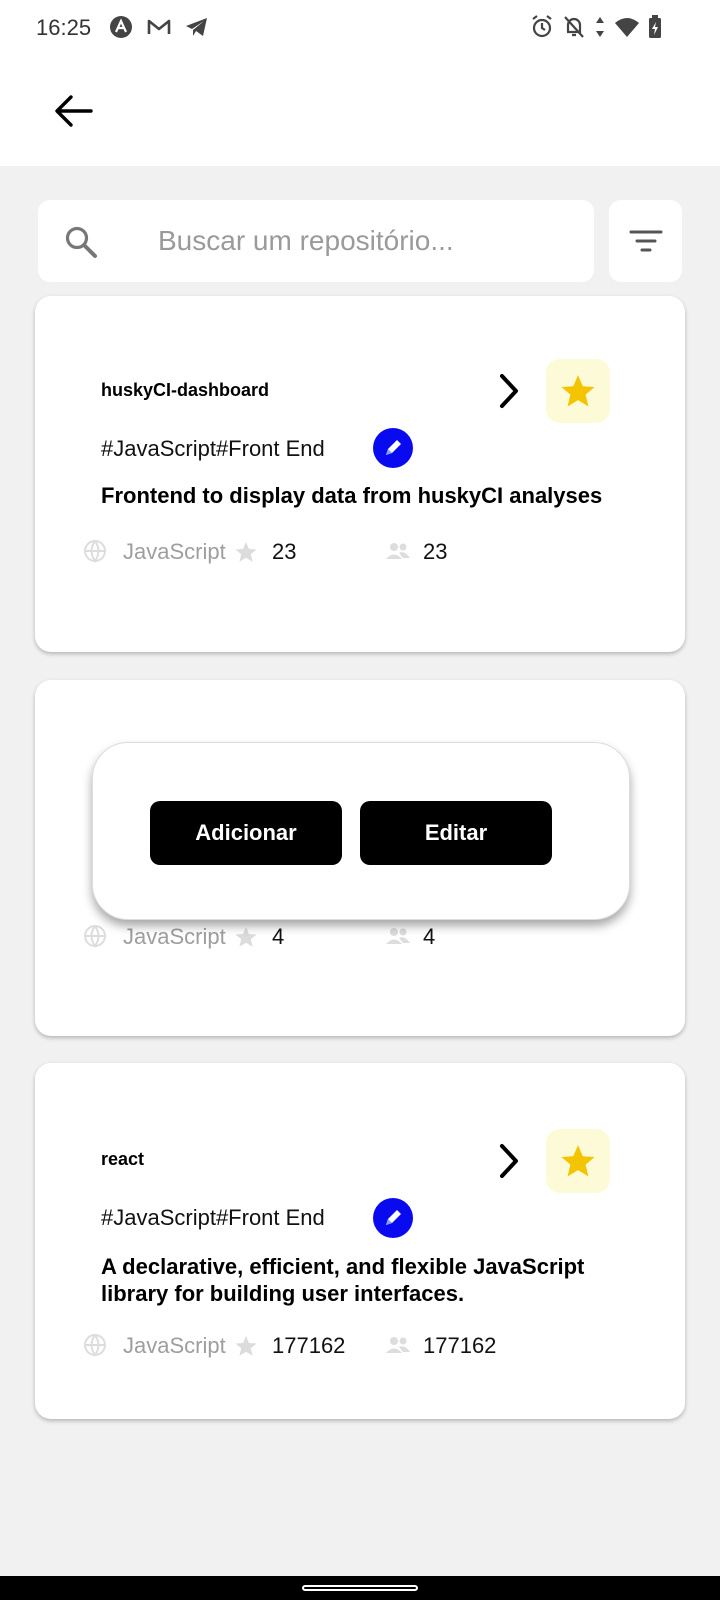 This screenshot has width=720, height=1600. What do you see at coordinates (81, 242) in the screenshot?
I see `search-icon` at bounding box center [81, 242].